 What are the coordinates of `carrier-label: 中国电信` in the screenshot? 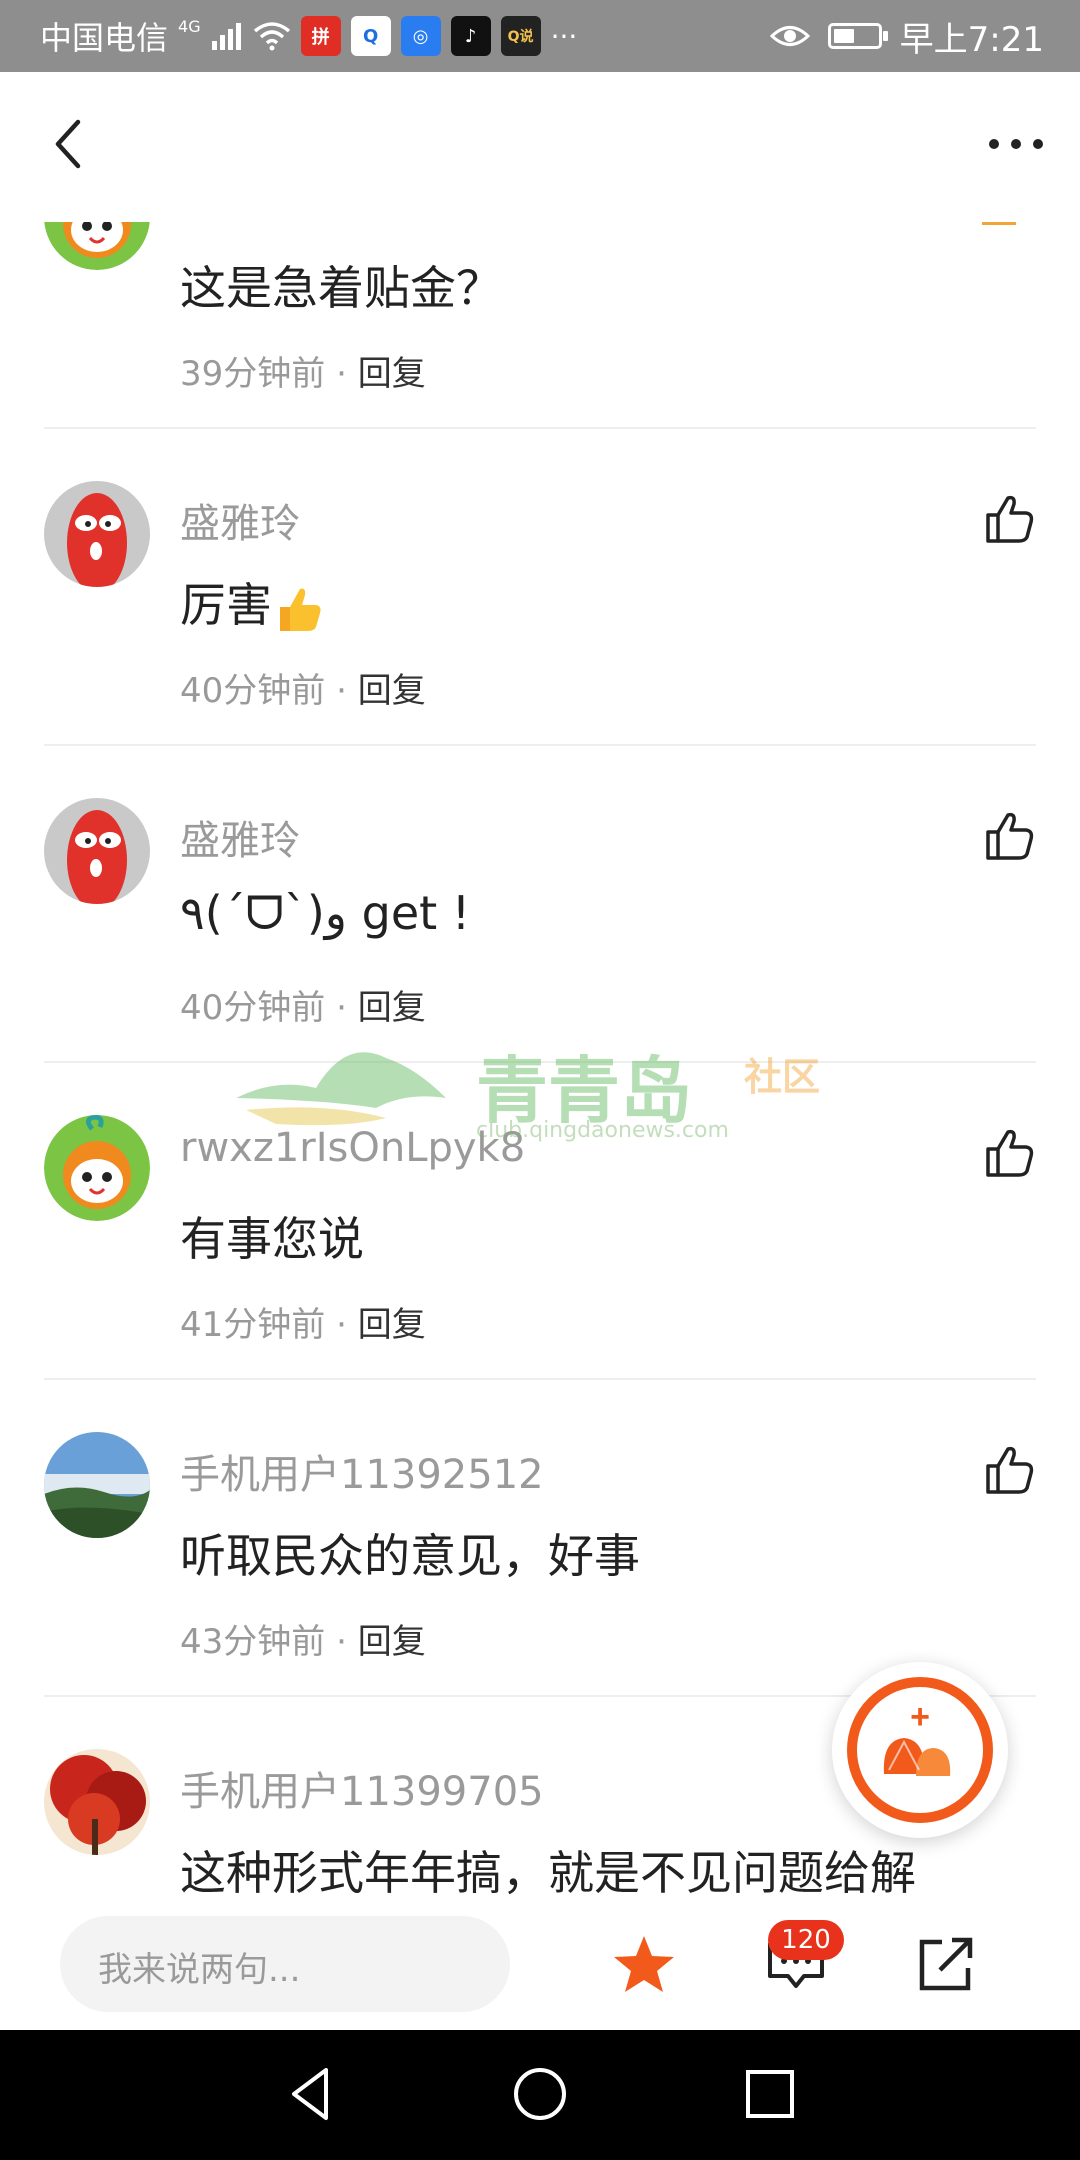 It's located at (104, 38).